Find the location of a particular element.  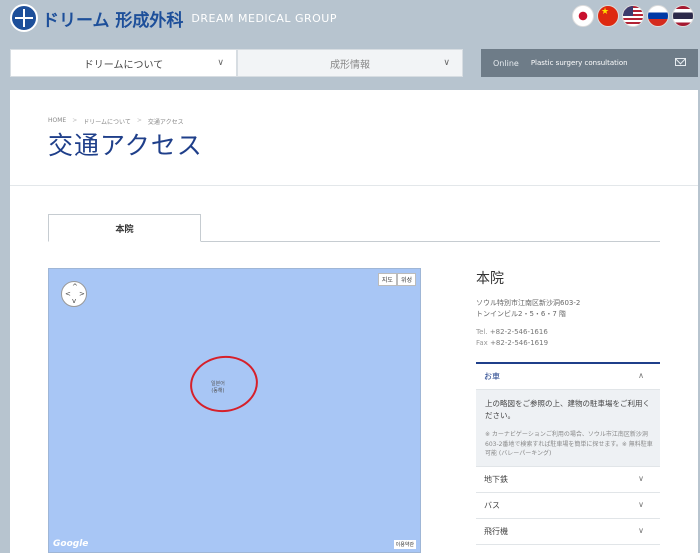

nav-info-label: 成形情報 is located at coordinates (350, 65).